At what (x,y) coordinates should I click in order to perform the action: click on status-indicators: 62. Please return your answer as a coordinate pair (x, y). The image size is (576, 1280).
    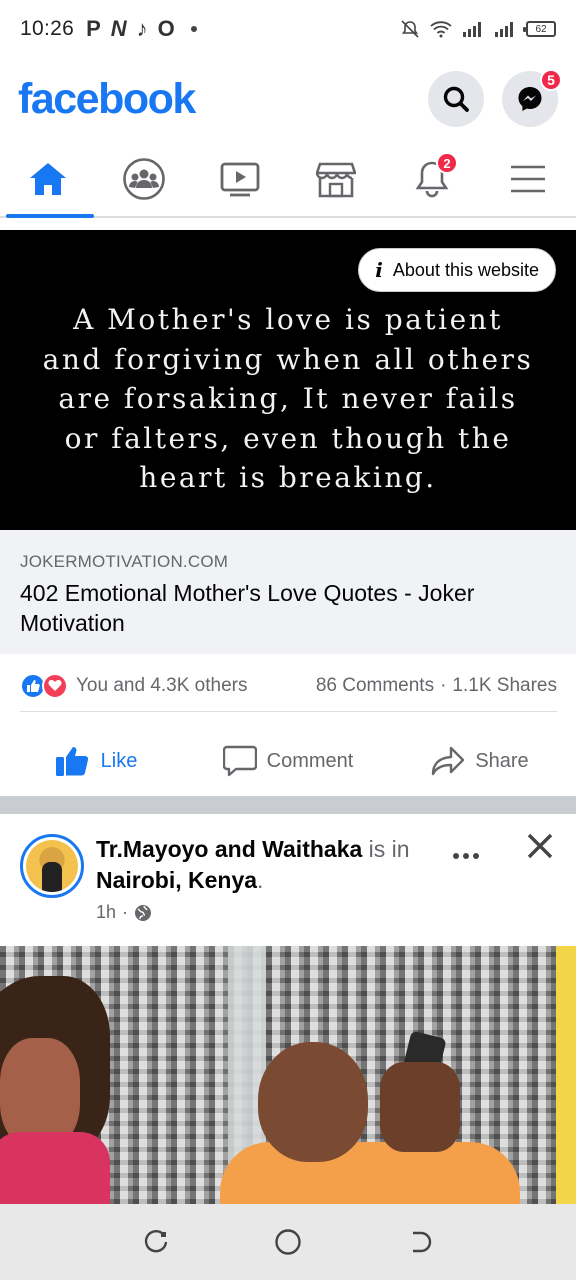
    Looking at the image, I should click on (478, 29).